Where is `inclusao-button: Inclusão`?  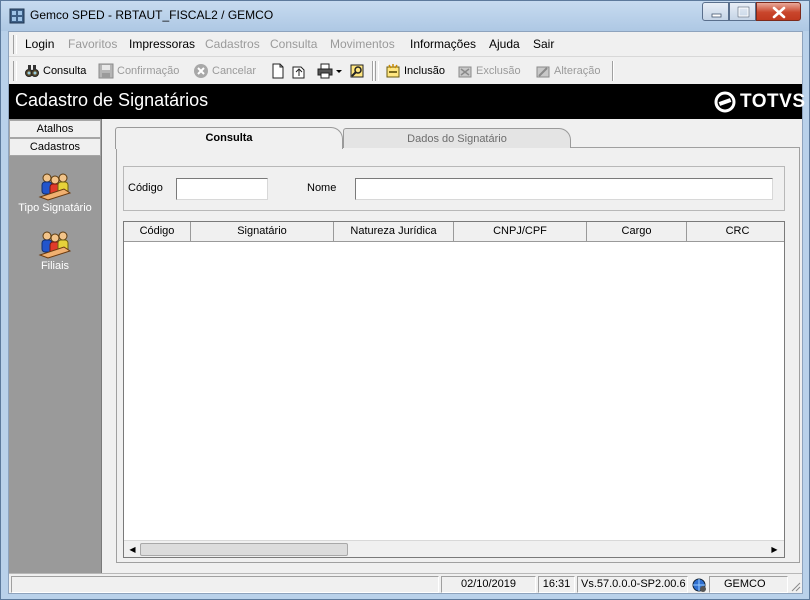 inclusao-button: Inclusão is located at coordinates (415, 71).